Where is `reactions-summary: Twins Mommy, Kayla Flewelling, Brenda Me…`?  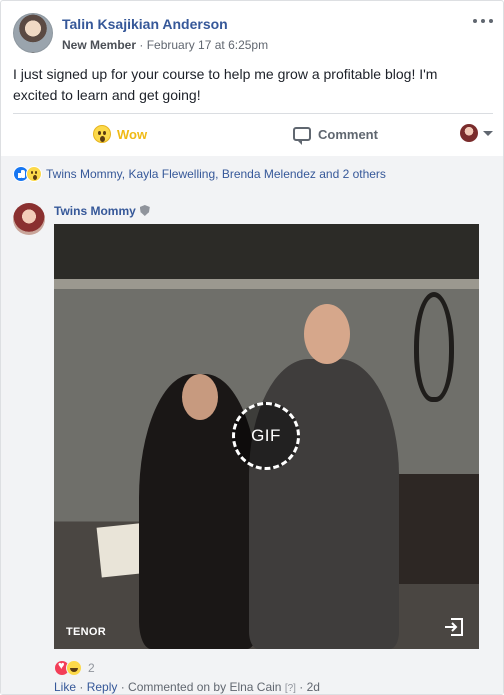
reactions-summary: Twins Mommy, Kayla Flewelling, Brenda Me… is located at coordinates (199, 174).